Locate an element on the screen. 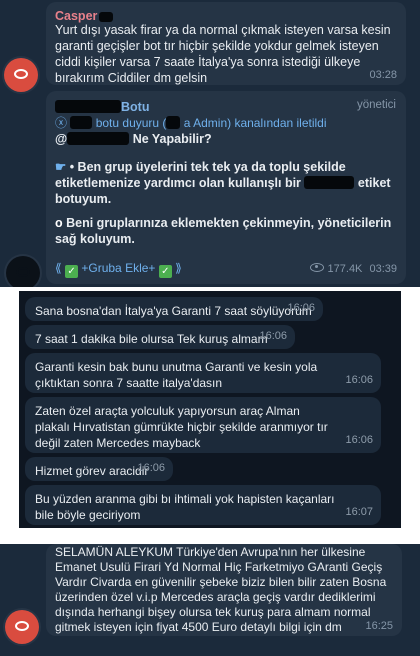  message-bubble: Hizmet görev aracidir 16:06 is located at coordinates (99, 469).